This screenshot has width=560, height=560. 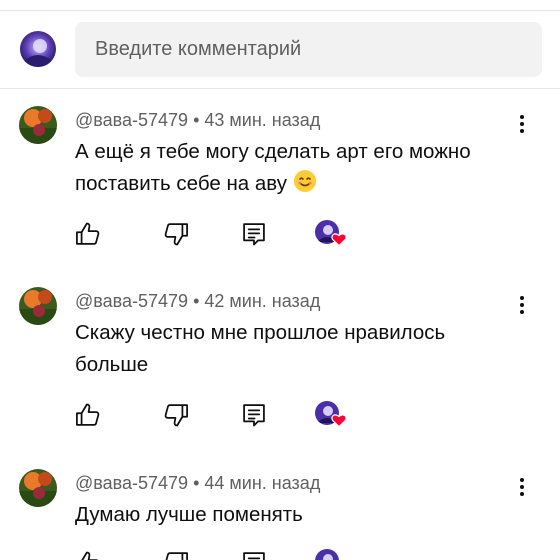 I want to click on creator-avatar, so click(x=327, y=554).